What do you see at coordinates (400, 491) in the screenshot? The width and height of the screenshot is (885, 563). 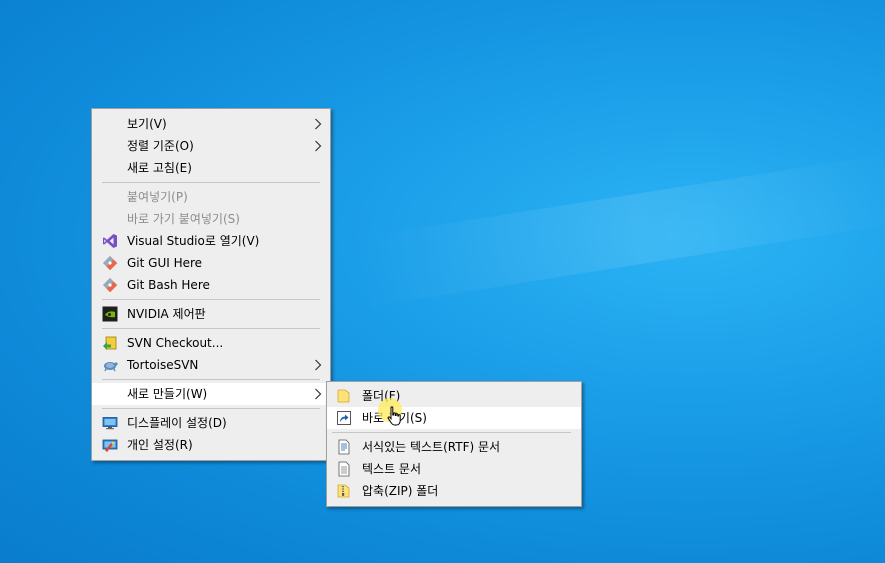 I see `menu-item-label: 압축(ZIP) 폴더` at bounding box center [400, 491].